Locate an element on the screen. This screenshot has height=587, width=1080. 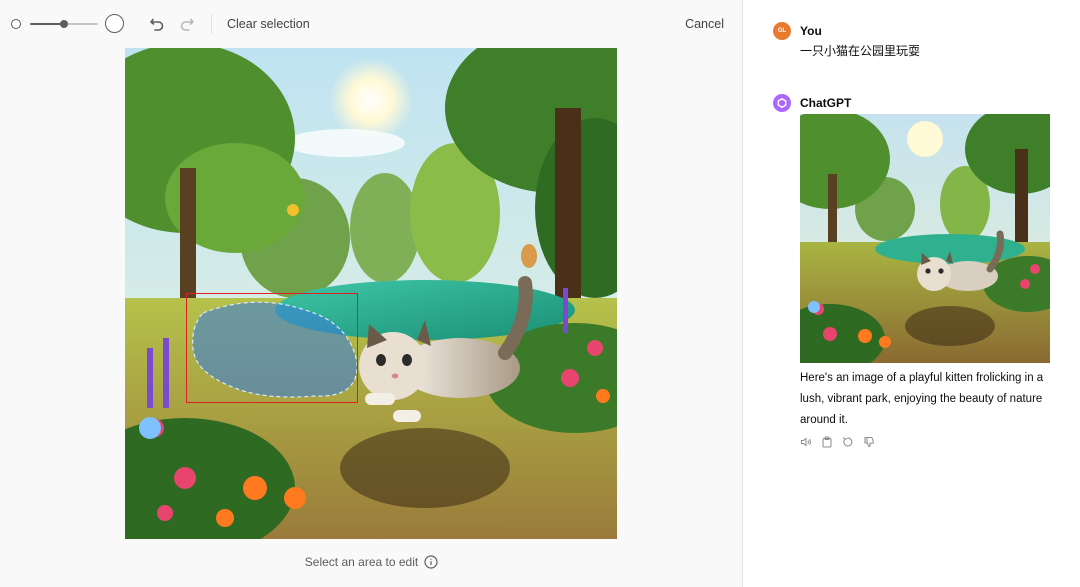
info-icon is located at coordinates (431, 562).